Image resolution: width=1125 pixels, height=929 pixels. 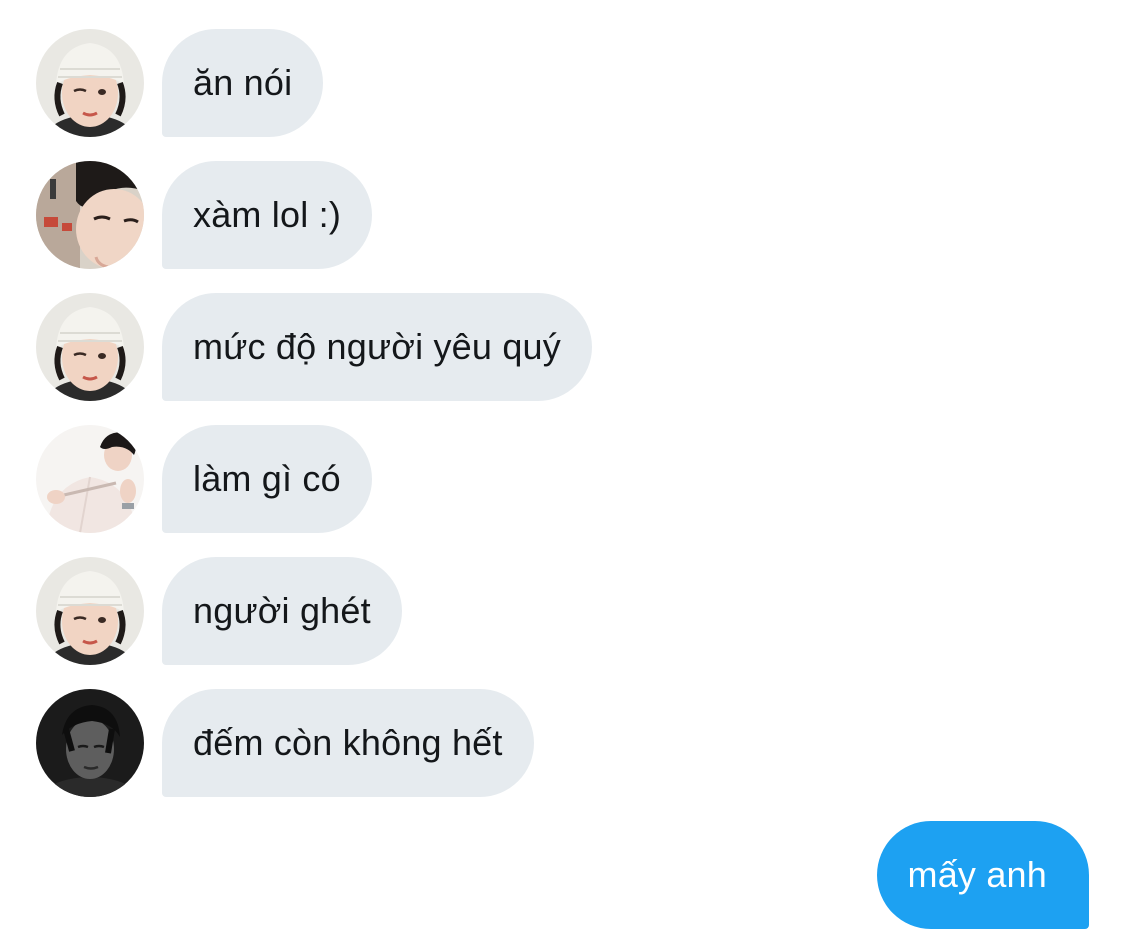 I want to click on message-row: người ghét, so click(x=219, y=611).